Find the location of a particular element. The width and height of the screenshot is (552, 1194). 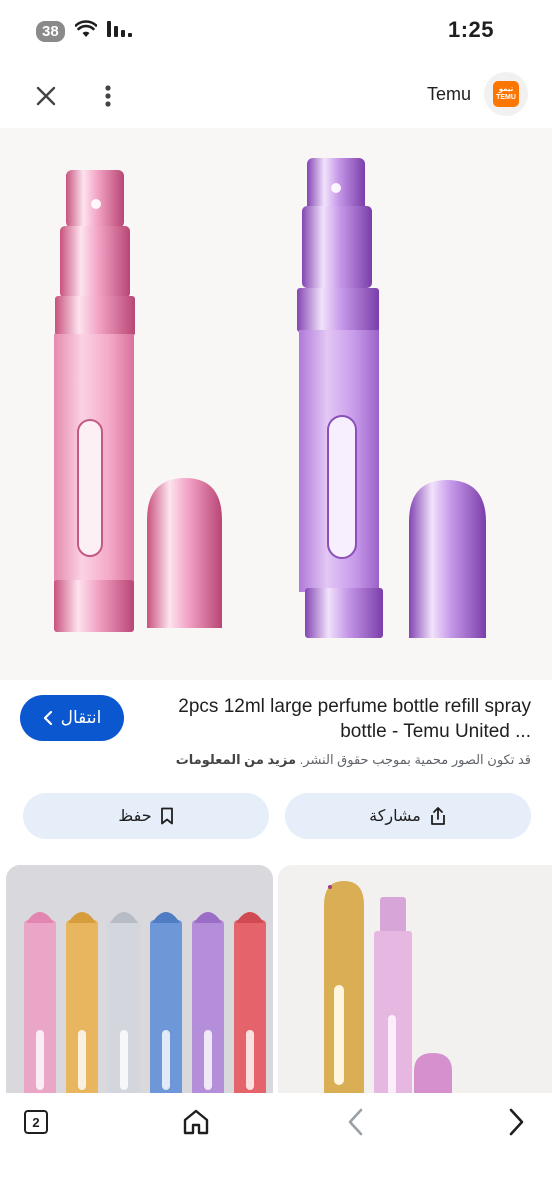

more-vert-icon is located at coordinates (108, 96).